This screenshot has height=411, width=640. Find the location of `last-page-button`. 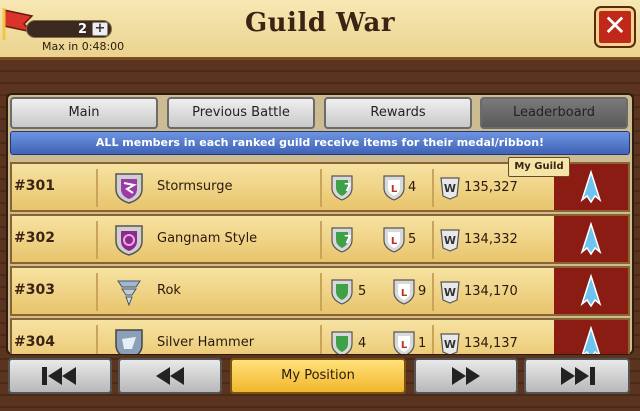

last-page-button is located at coordinates (577, 376).